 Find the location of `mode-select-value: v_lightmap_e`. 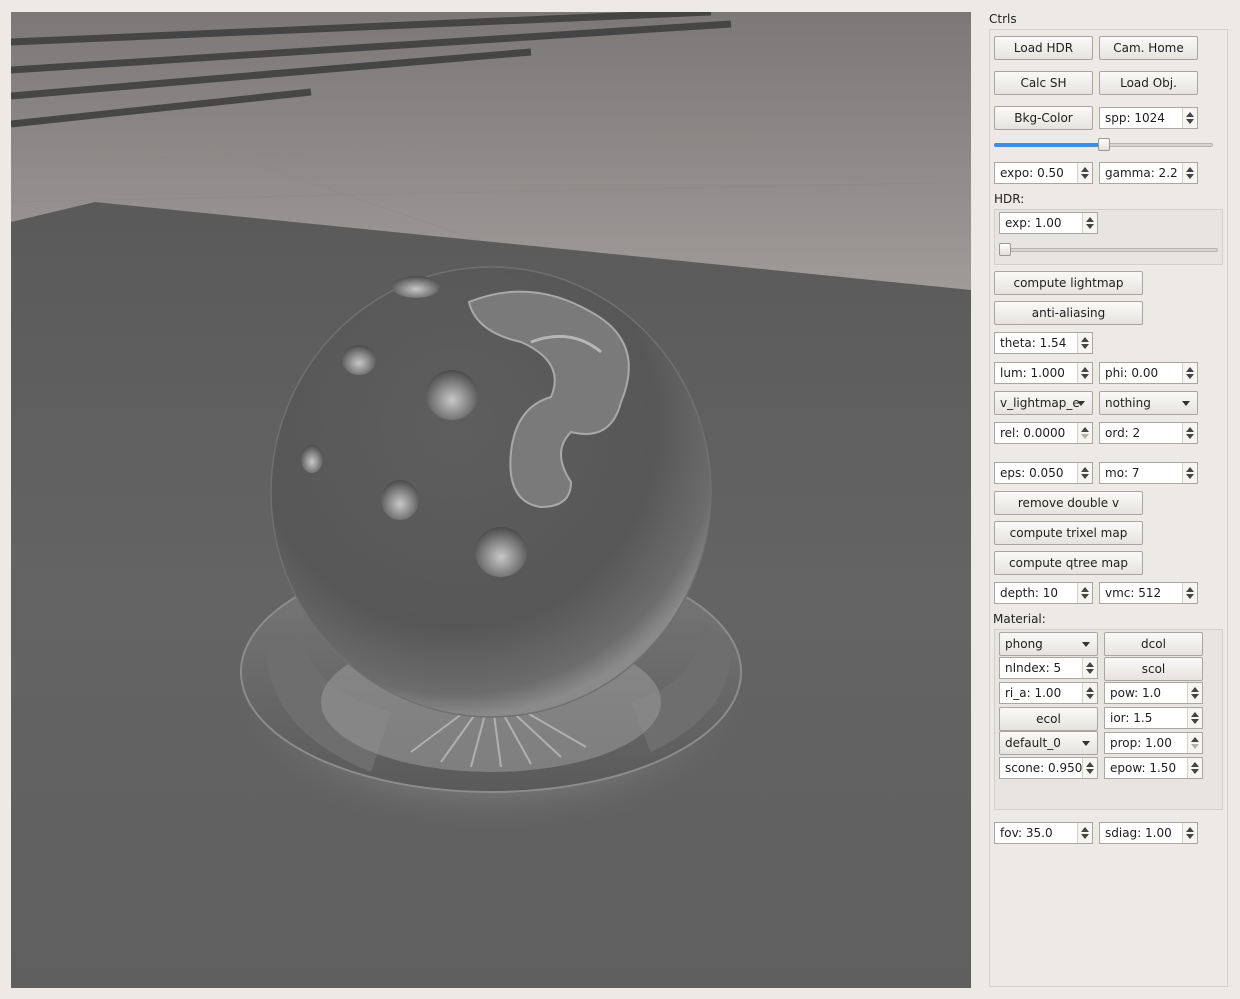

mode-select-value: v_lightmap_e is located at coordinates (1040, 403).